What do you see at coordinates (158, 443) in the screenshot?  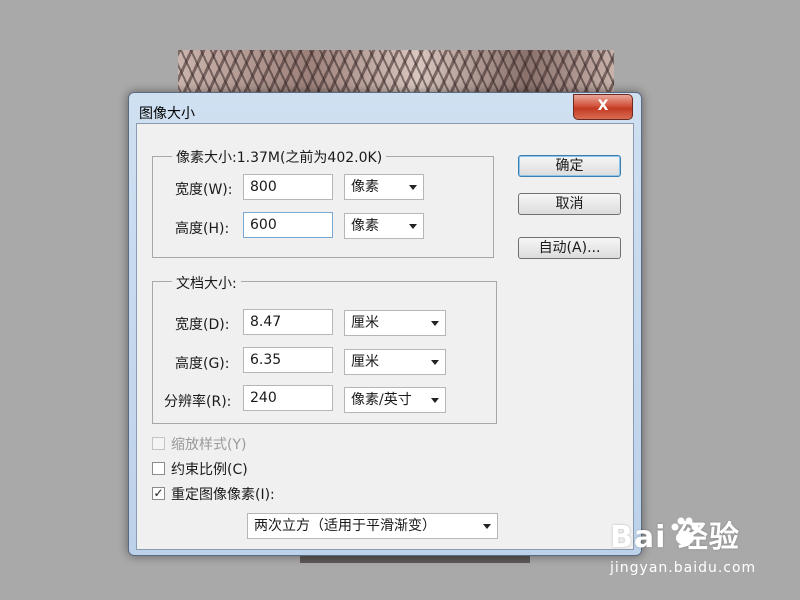 I see `scale-styles-checkbox` at bounding box center [158, 443].